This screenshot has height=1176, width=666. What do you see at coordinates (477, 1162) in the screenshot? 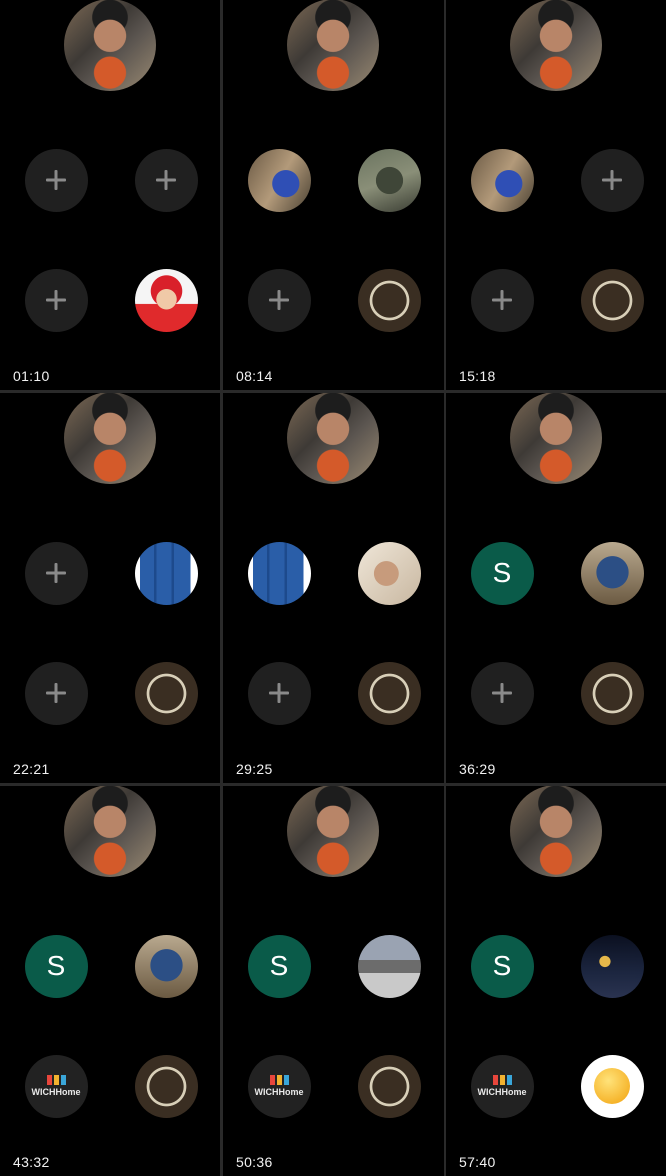
I see `call-duration-label: 57:40` at bounding box center [477, 1162].